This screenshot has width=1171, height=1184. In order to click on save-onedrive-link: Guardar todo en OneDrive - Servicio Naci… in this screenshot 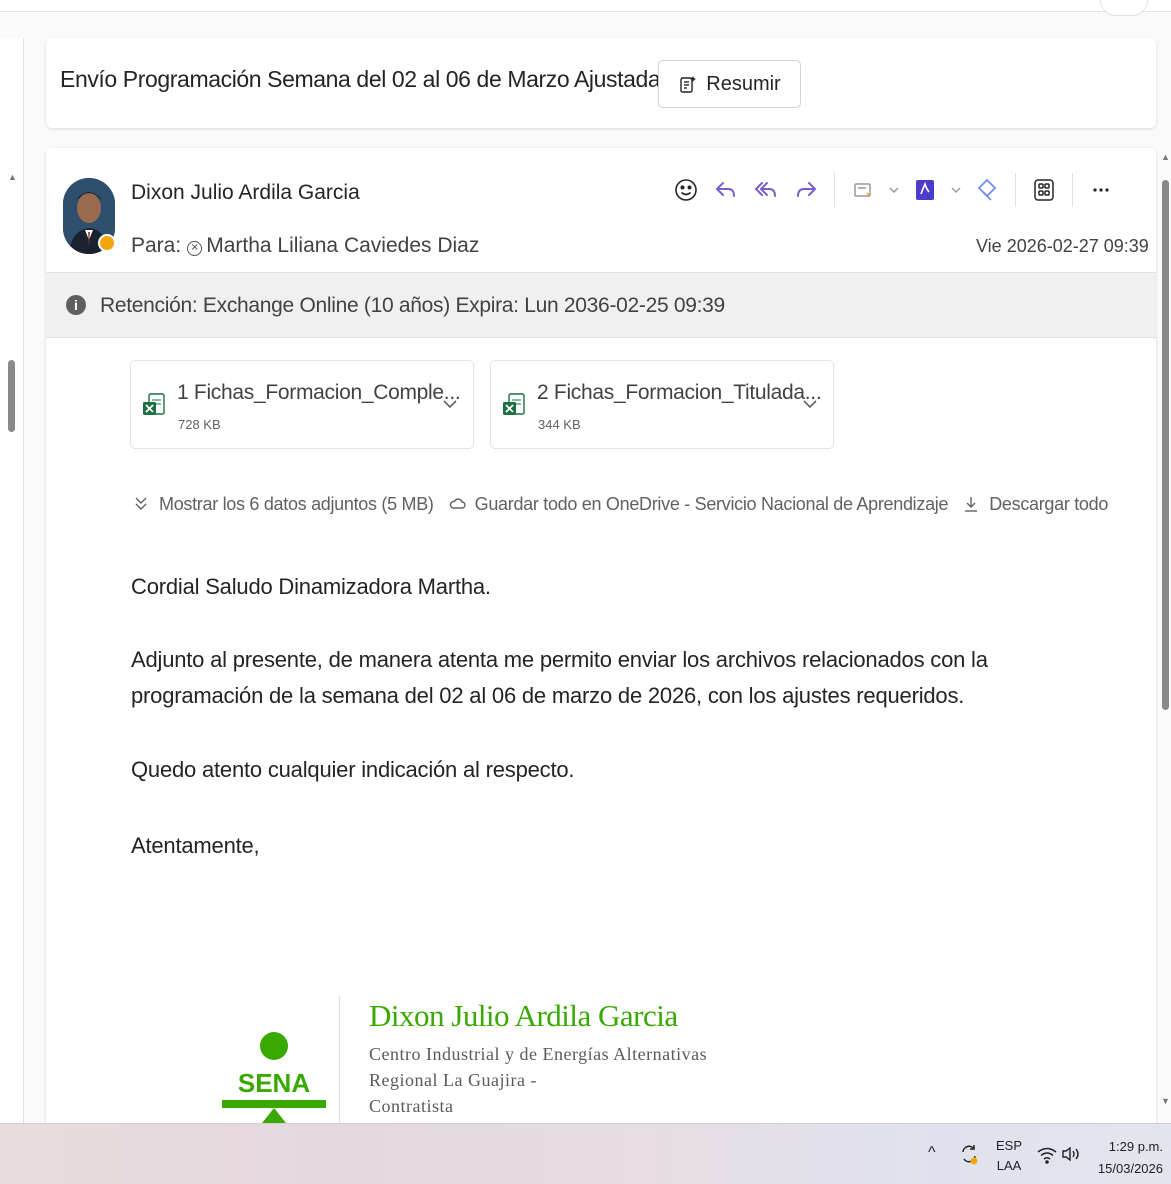, I will do `click(698, 504)`.